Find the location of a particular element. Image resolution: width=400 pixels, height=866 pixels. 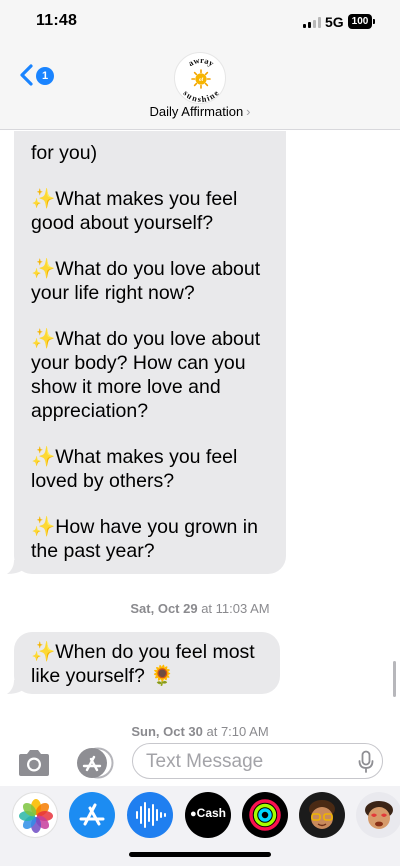

message-line: appreciation? is located at coordinates (90, 411).